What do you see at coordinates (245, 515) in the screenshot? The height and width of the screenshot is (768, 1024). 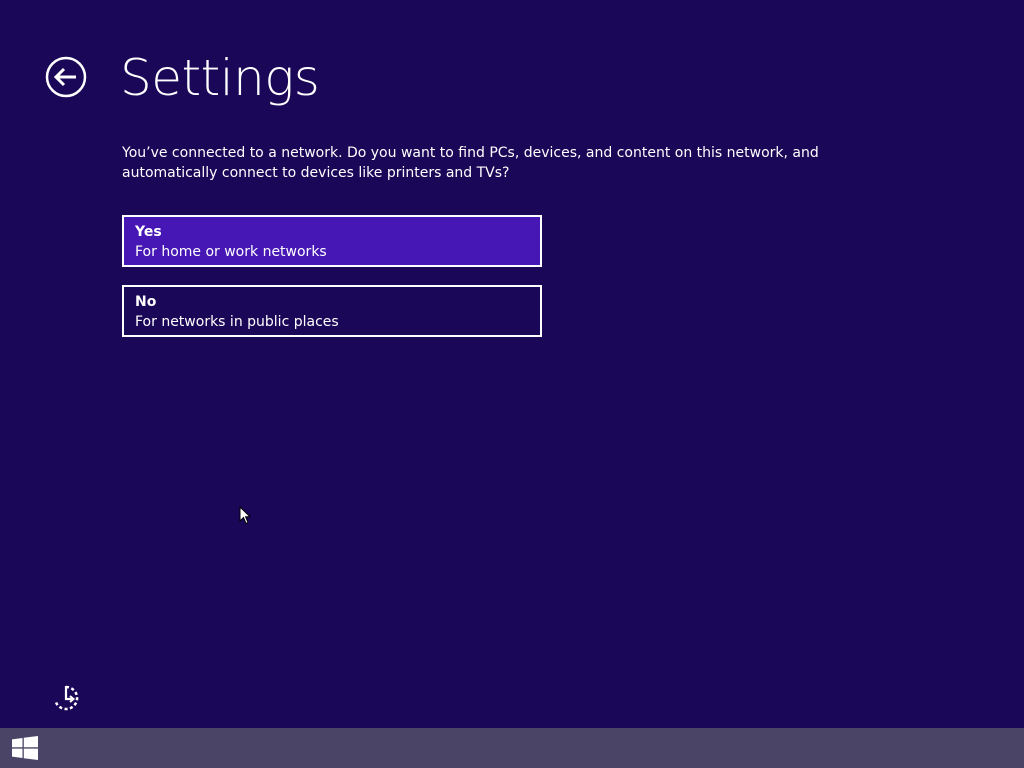 I see `mouse-pointer-icon` at bounding box center [245, 515].